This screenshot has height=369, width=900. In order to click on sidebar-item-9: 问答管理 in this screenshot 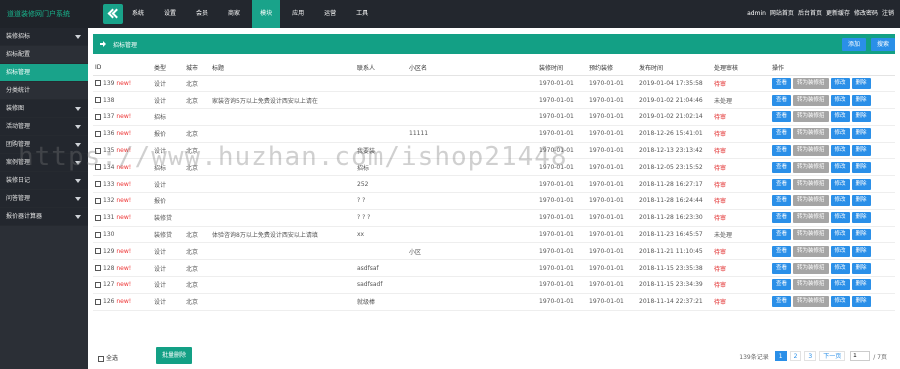, I will do `click(44, 199)`.